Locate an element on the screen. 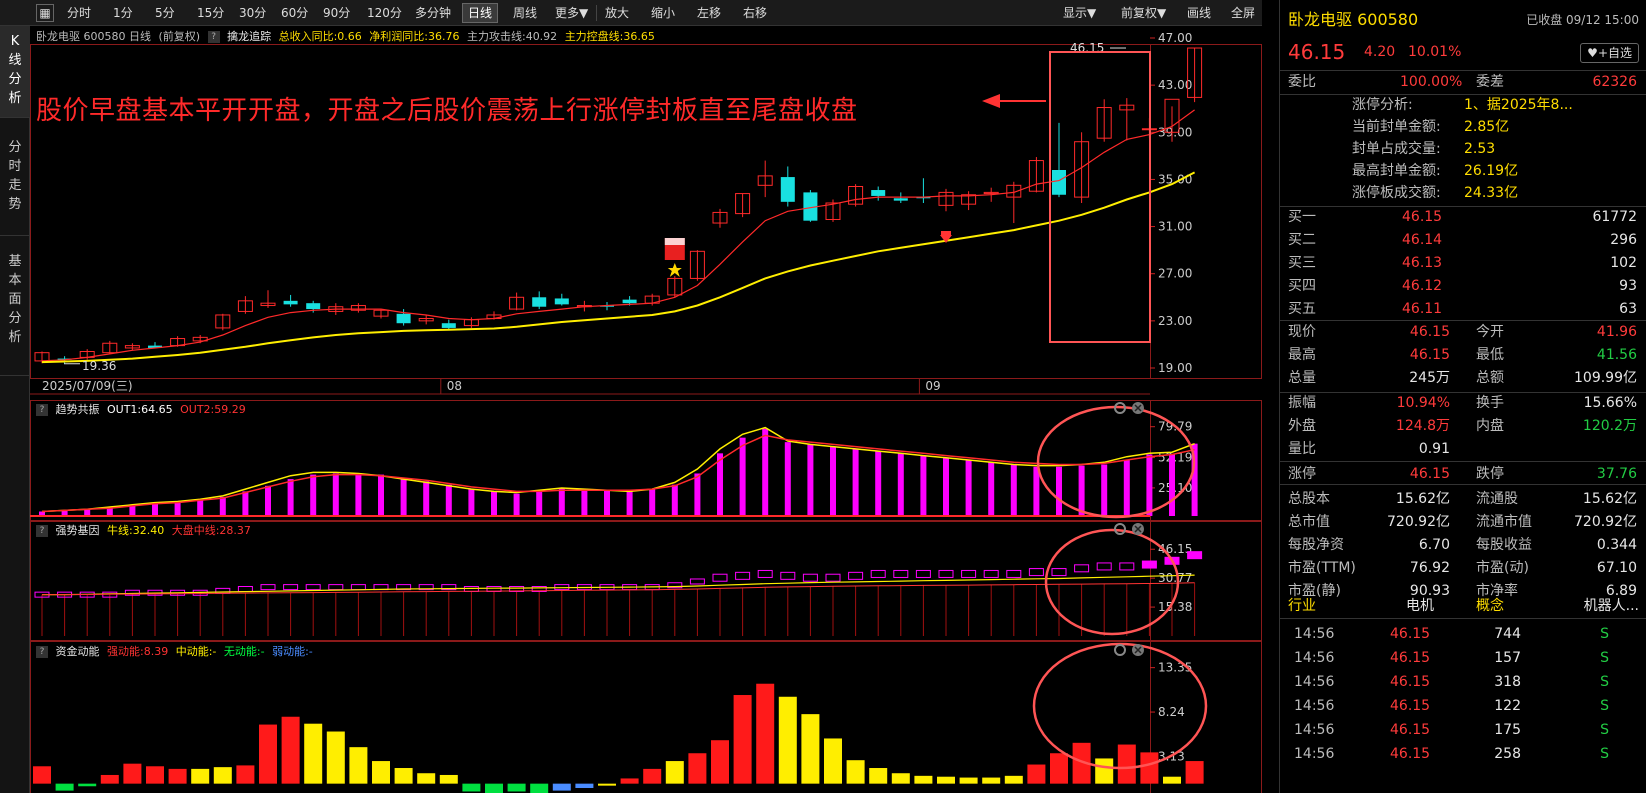 The image size is (1646, 793). limit-info-label: 最高封单金额: is located at coordinates (1396, 171).